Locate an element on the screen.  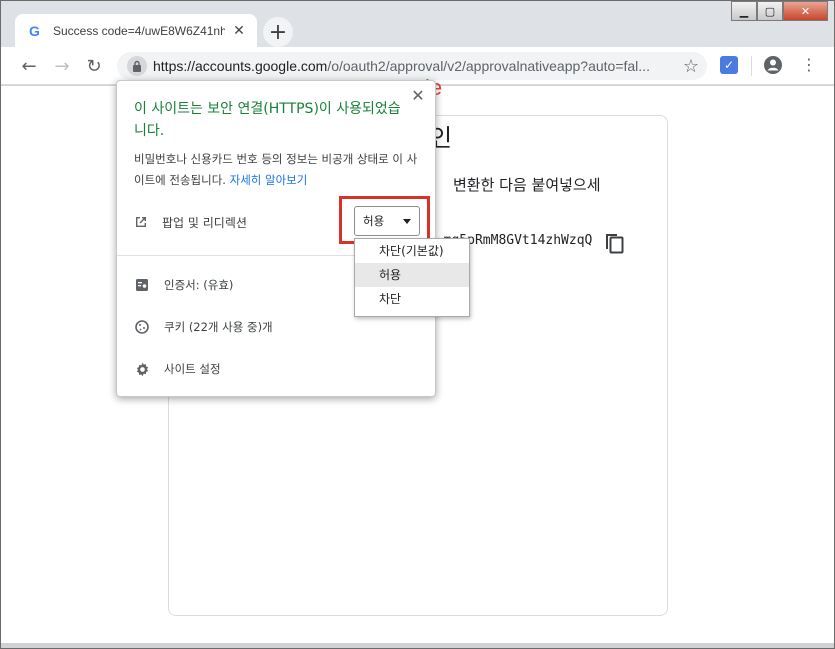
dropdown-option-block: 차단 is located at coordinates (412, 299).